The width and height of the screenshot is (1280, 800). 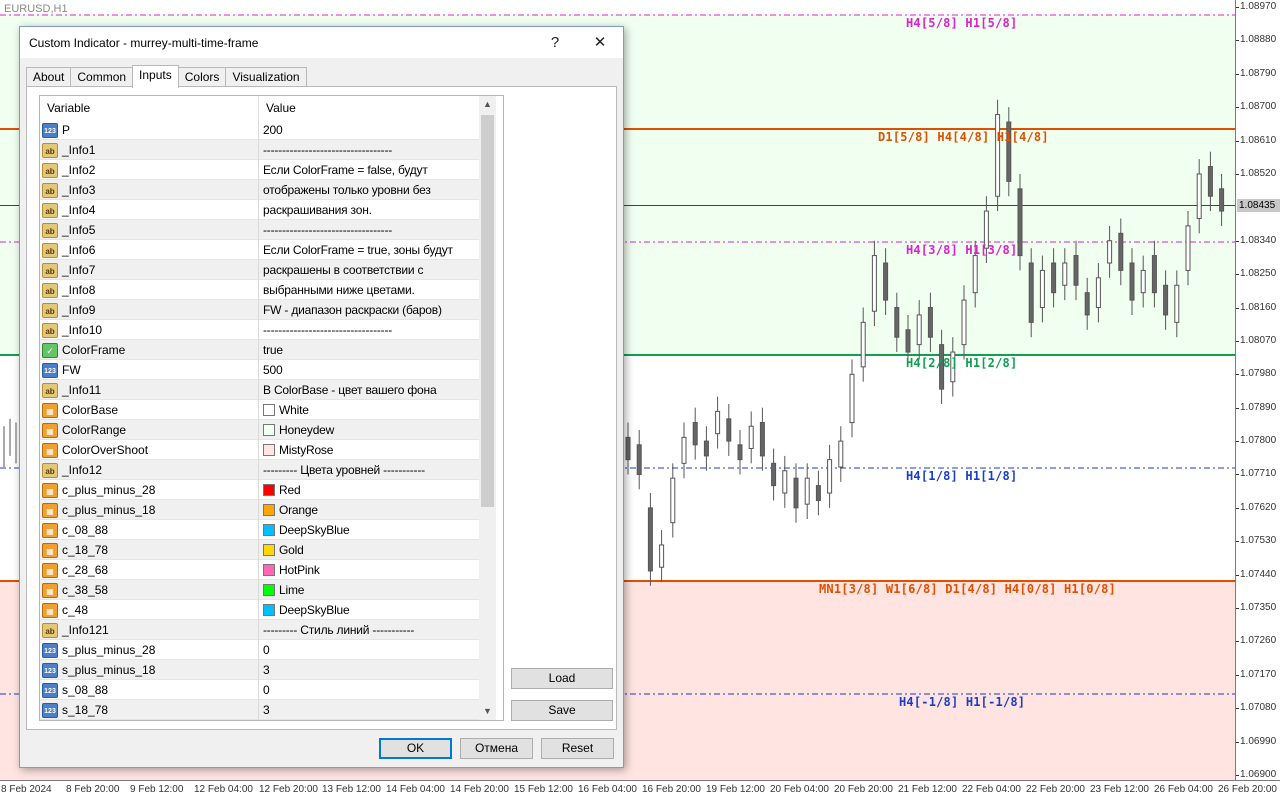 I want to click on cancel-button: Отмена, so click(x=496, y=748).